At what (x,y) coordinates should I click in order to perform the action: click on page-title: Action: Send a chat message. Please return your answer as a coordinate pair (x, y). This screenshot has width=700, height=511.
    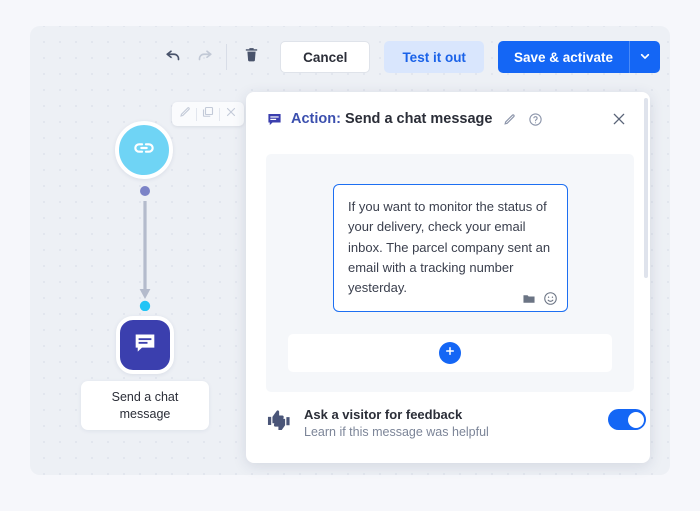
    Looking at the image, I should click on (391, 119).